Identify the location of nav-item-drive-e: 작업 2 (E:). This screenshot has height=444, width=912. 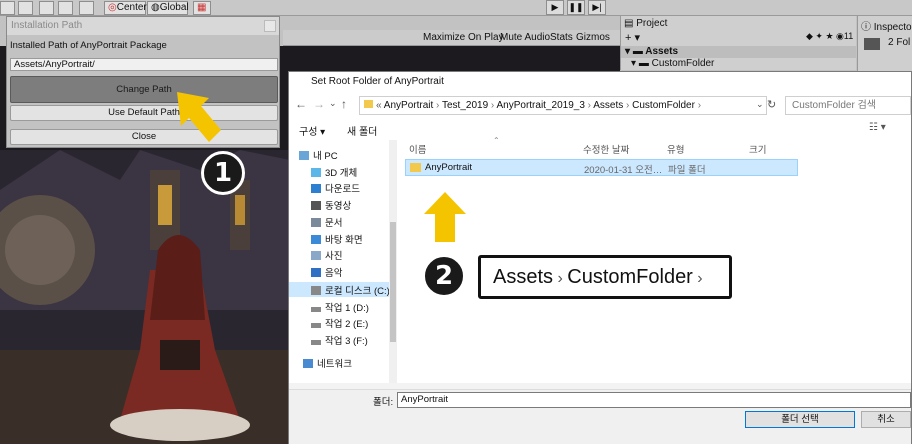
(339, 323).